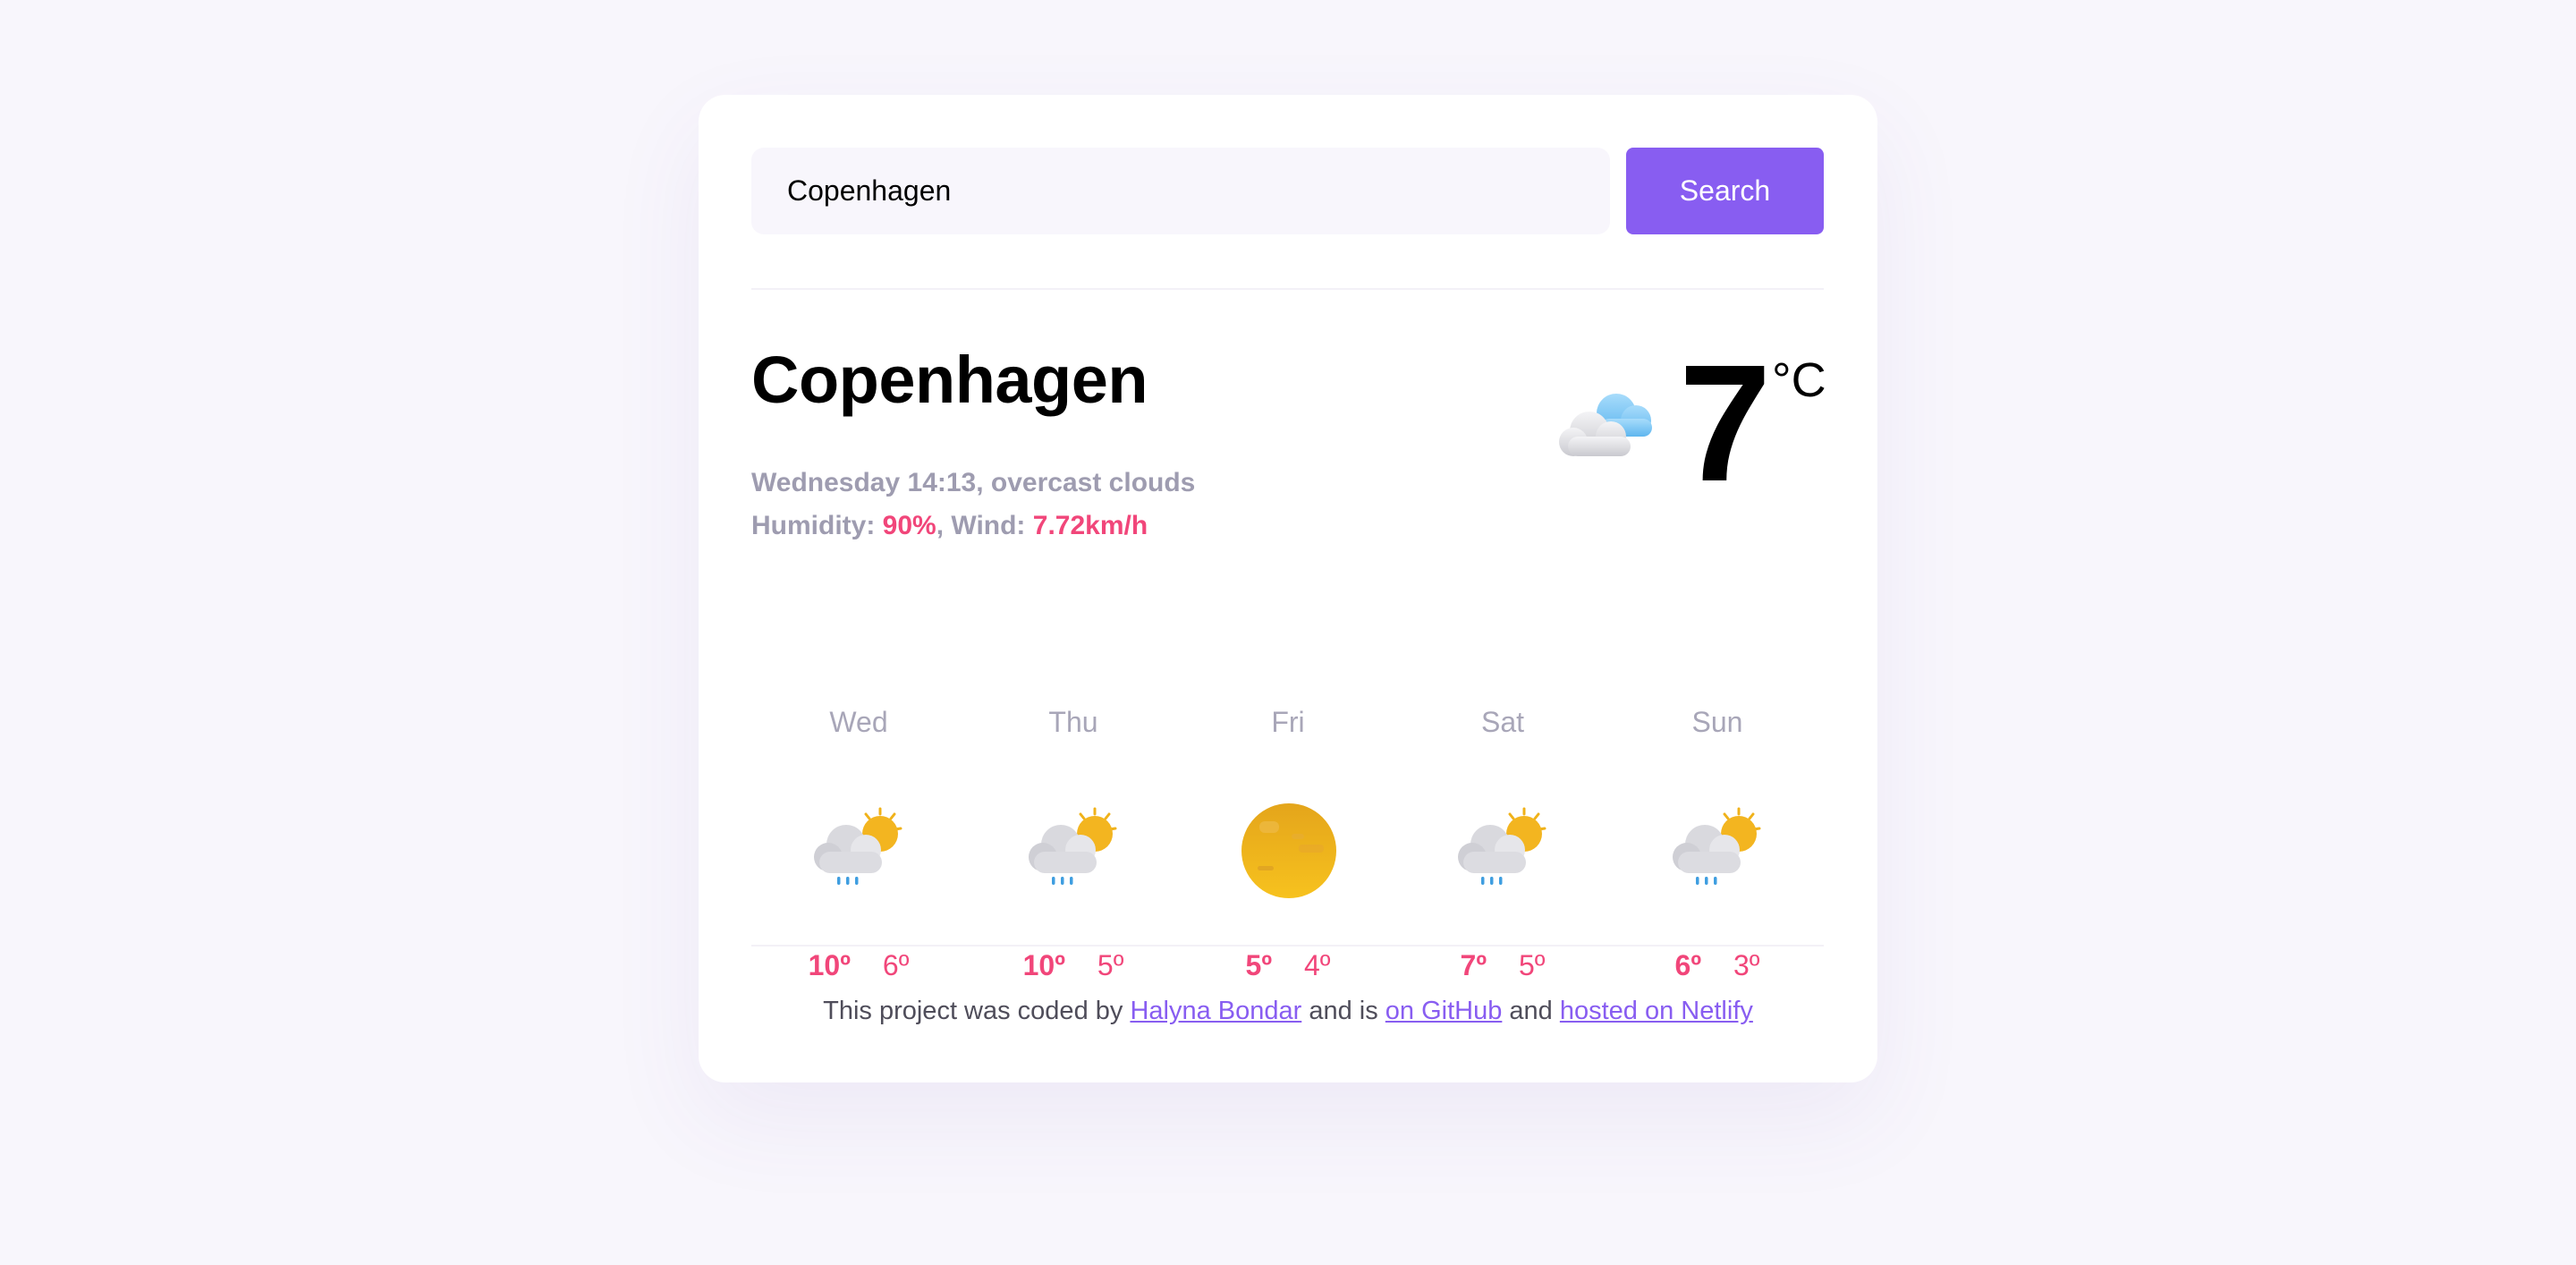  What do you see at coordinates (1288, 722) in the screenshot?
I see `forecast-day-name: Fri` at bounding box center [1288, 722].